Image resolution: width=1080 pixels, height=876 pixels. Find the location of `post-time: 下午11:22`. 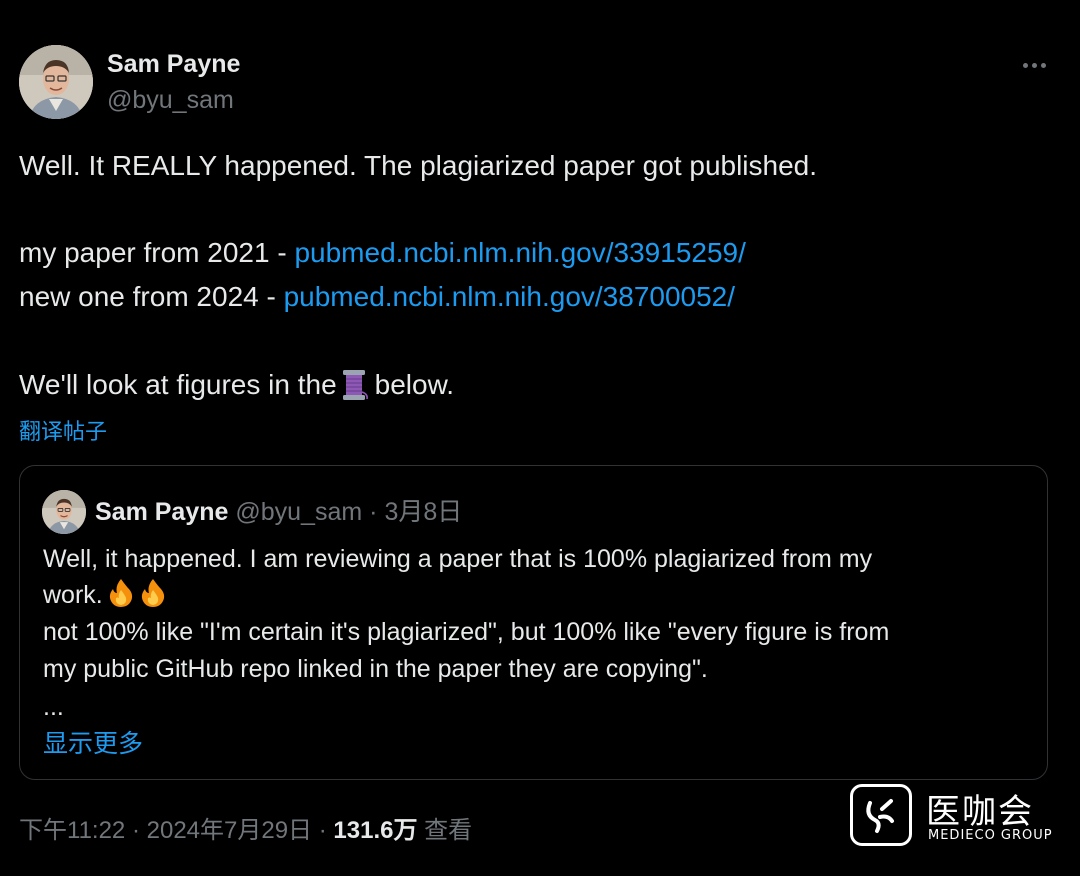

post-time: 下午11:22 is located at coordinates (72, 830).